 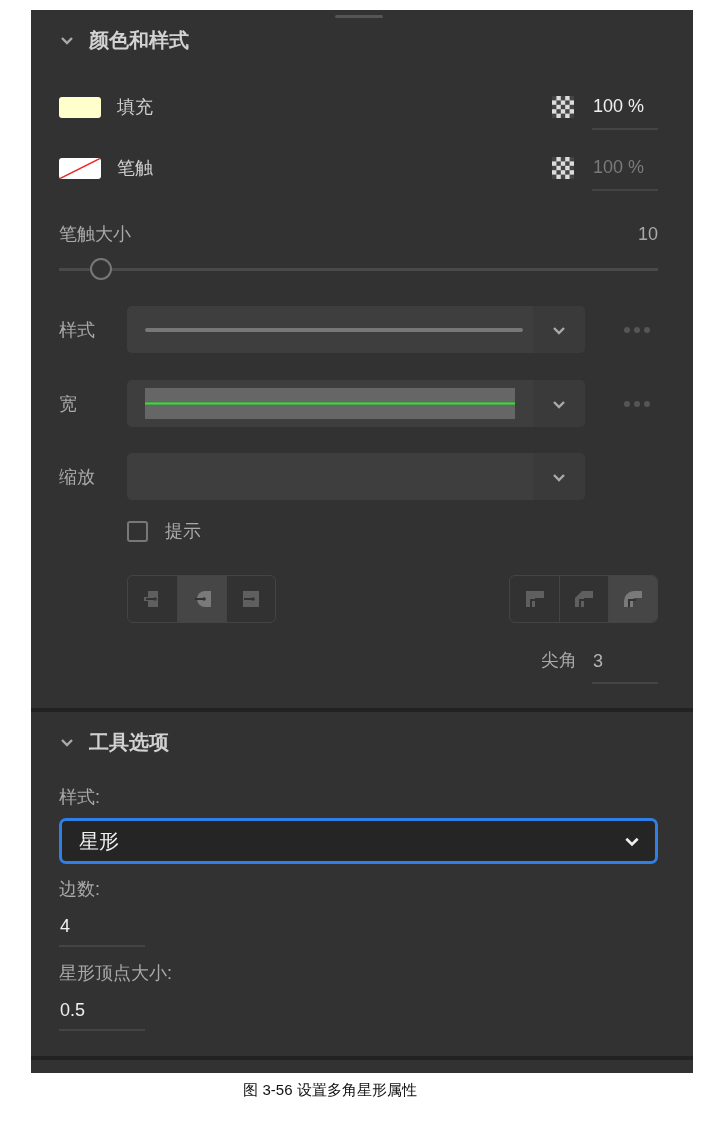 What do you see at coordinates (358, 269) in the screenshot?
I see `stroke-size-slider` at bounding box center [358, 269].